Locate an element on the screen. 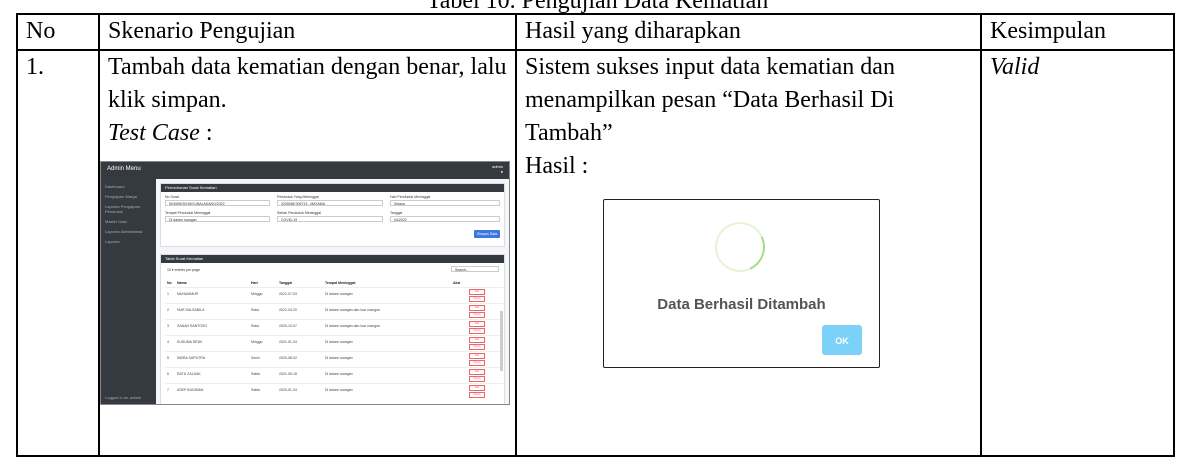 Image resolution: width=1195 pixels, height=457 pixels. table-cell: KUSUMA DEWI is located at coordinates (189, 342).